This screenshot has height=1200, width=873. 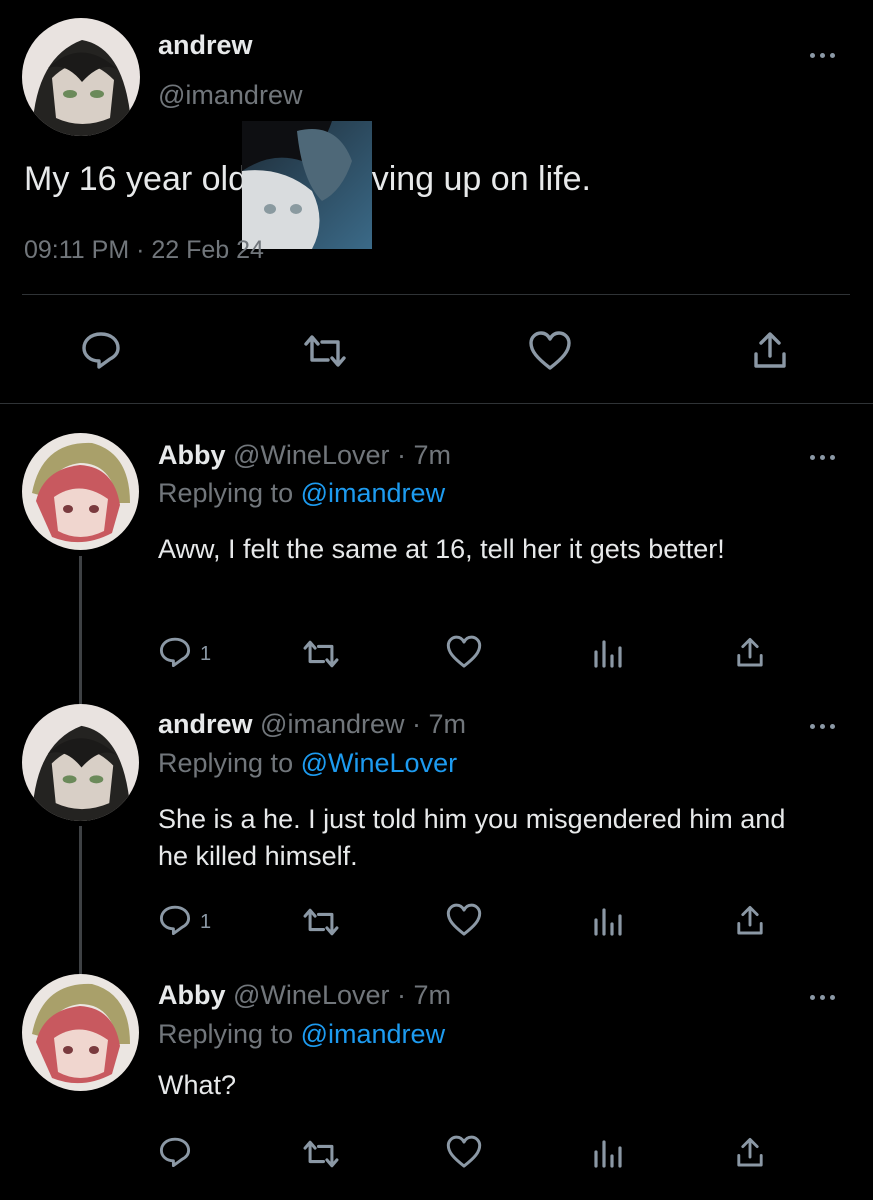 I want to click on replying-to: Replying to @WineLover, so click(x=307, y=763).